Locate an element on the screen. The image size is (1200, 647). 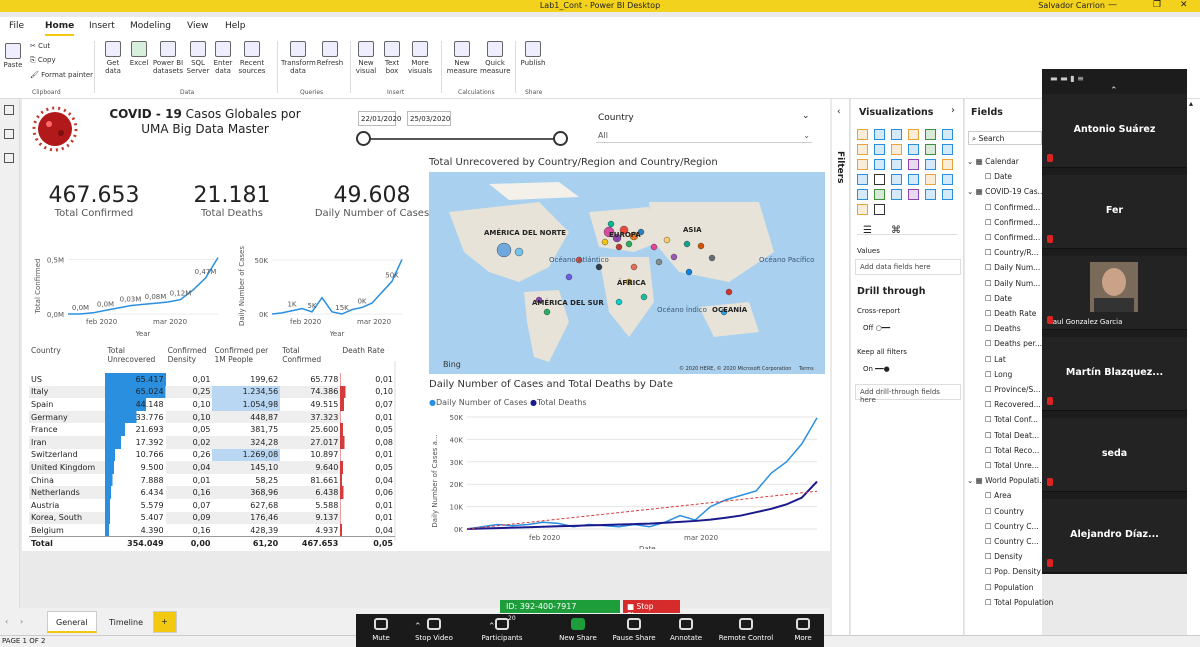
table-row: Switzerland 10.766 0,26 1.269,08 10.897 0,01 is located at coordinates (212, 455).